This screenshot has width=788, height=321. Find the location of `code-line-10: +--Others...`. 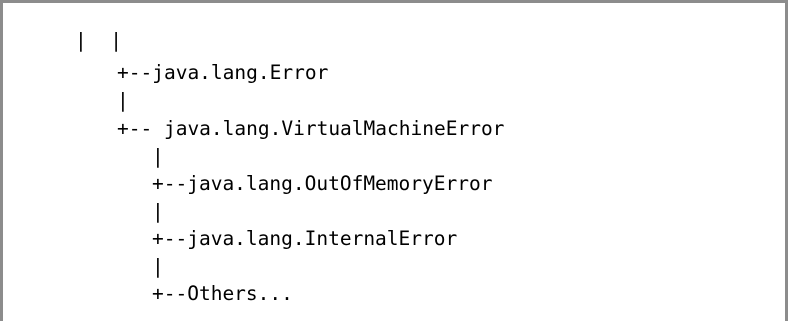

code-line-10: +--Others... is located at coordinates (222, 293).